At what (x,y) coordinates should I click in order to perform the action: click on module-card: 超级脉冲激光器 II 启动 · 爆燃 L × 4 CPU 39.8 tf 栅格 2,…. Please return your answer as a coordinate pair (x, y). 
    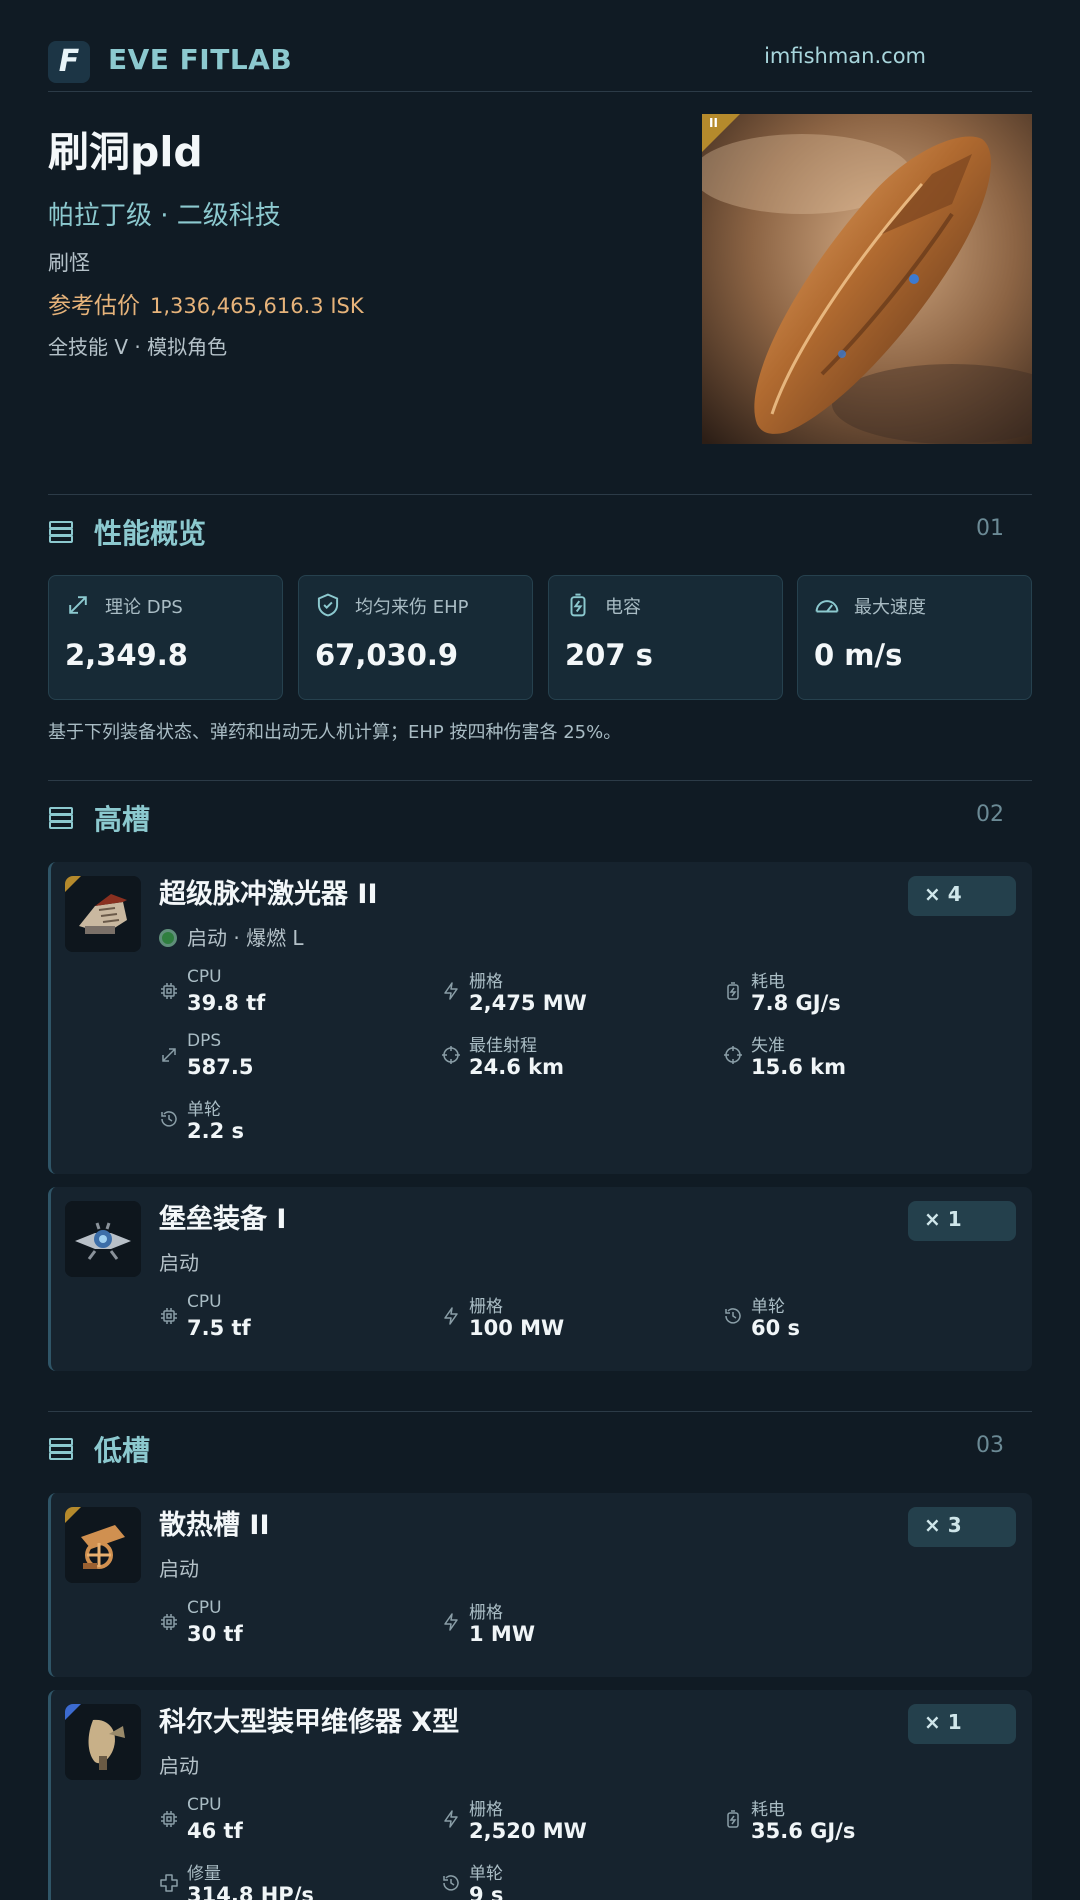
    Looking at the image, I should click on (540, 1018).